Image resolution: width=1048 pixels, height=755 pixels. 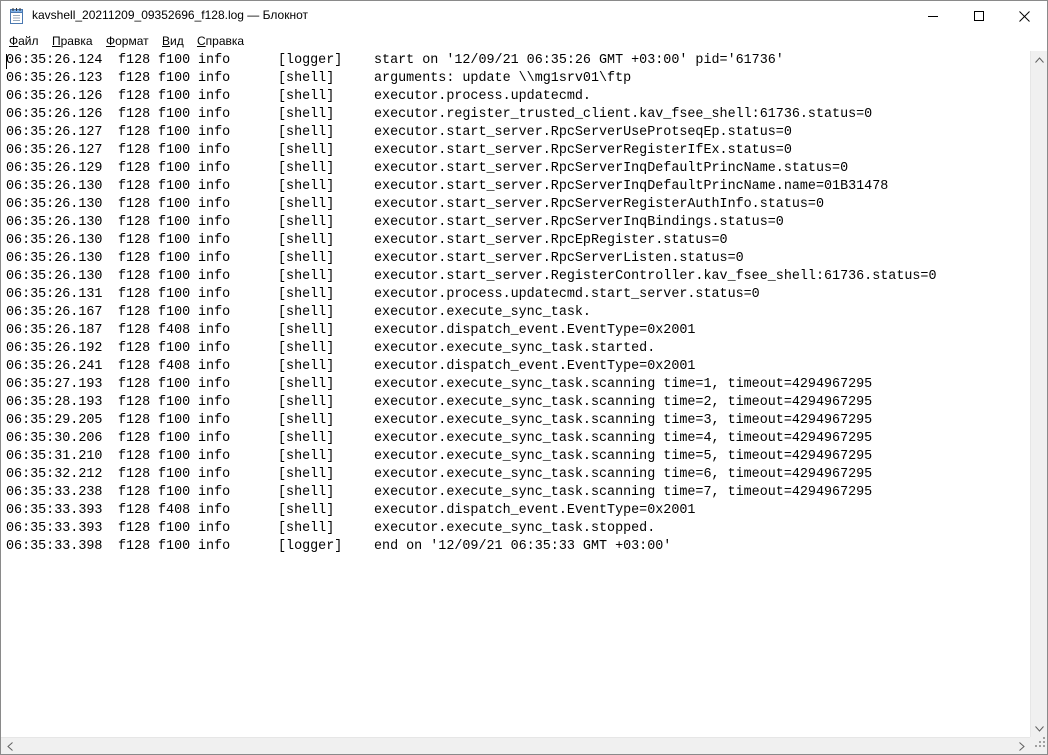 I want to click on horizontal-scrollbar, so click(x=515, y=745).